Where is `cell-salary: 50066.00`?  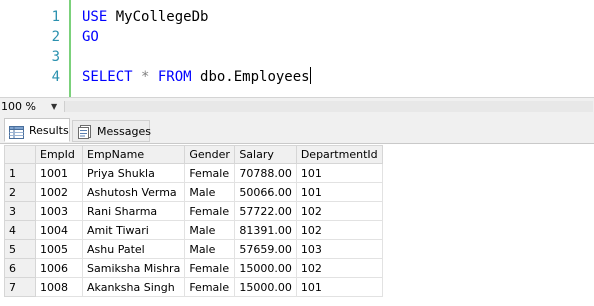
cell-salary: 50066.00 is located at coordinates (265, 192).